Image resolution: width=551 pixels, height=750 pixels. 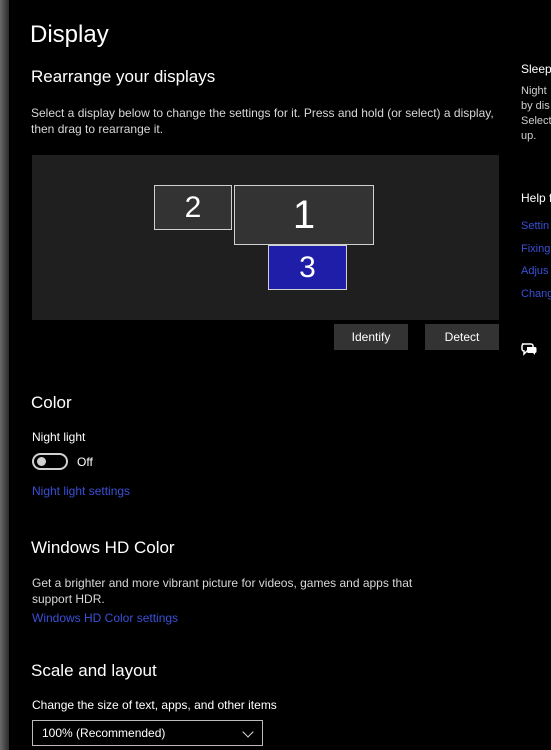 I want to click on help-link-1: Settin, so click(x=535, y=226).